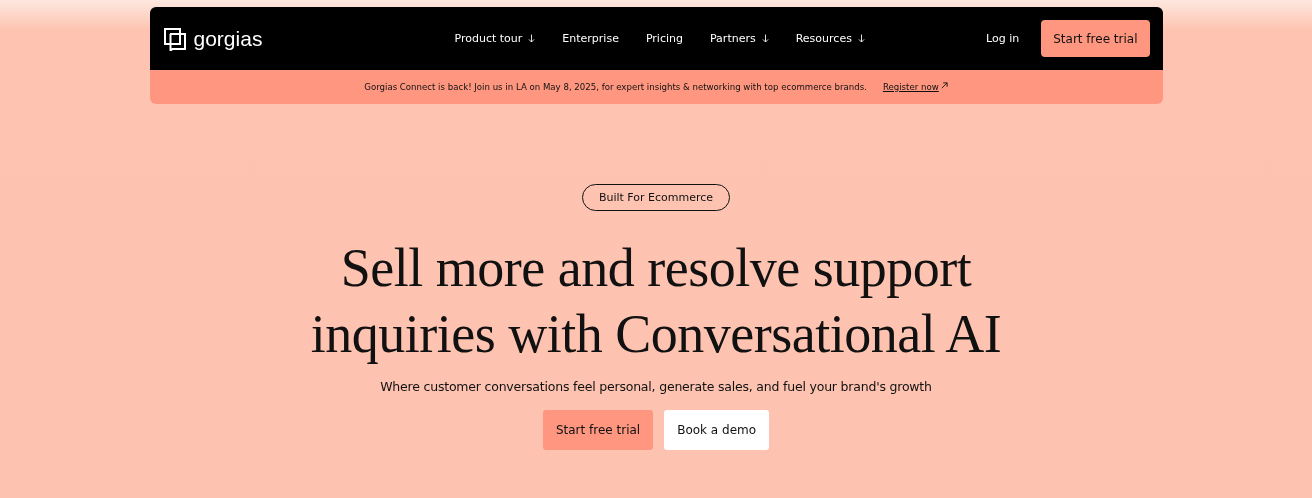 The height and width of the screenshot is (498, 1312). What do you see at coordinates (495, 38) in the screenshot?
I see `nav-link: Product tour` at bounding box center [495, 38].